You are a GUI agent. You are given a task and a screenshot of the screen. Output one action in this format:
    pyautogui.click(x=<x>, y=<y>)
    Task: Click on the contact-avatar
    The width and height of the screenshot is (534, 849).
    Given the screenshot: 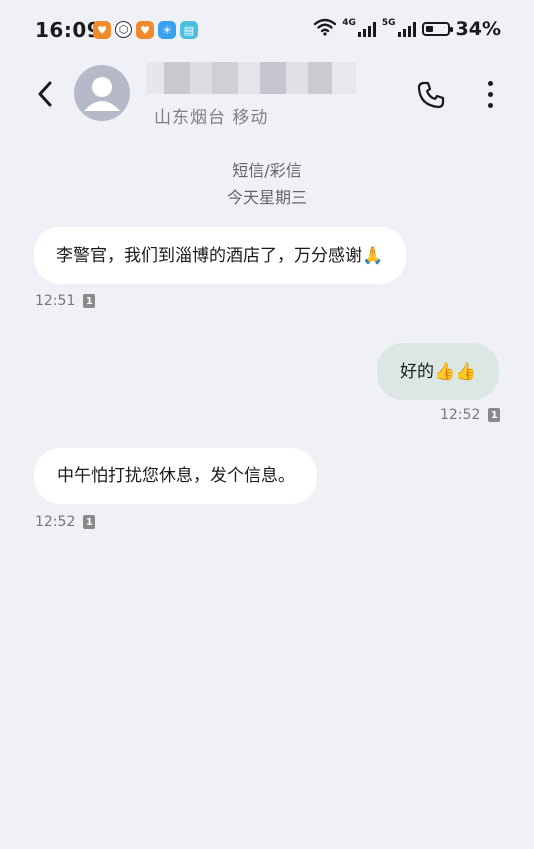 What is the action you would take?
    pyautogui.click(x=102, y=93)
    